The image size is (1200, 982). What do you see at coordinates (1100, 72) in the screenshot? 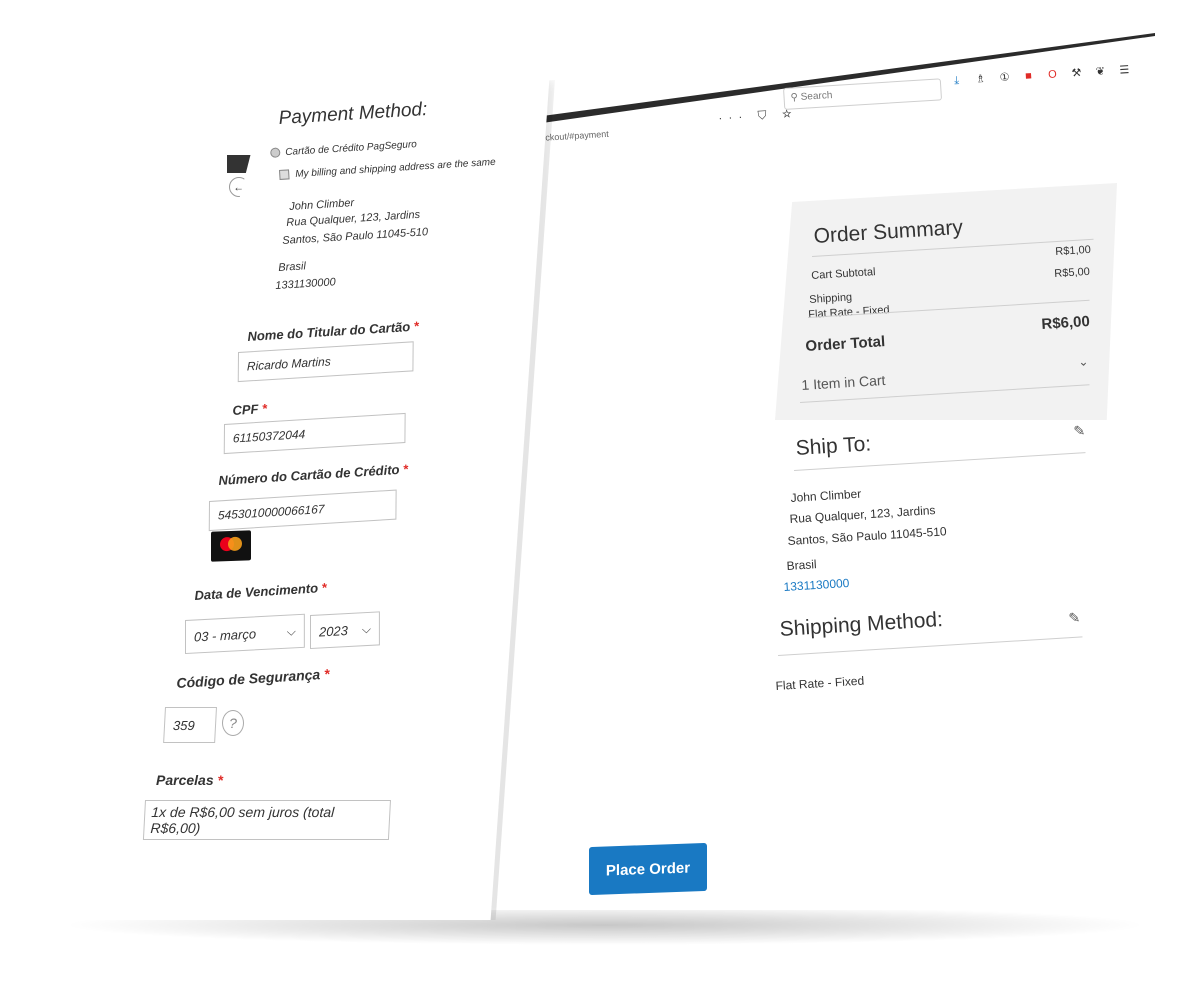
I see `evernote-icon: ❦` at bounding box center [1100, 72].